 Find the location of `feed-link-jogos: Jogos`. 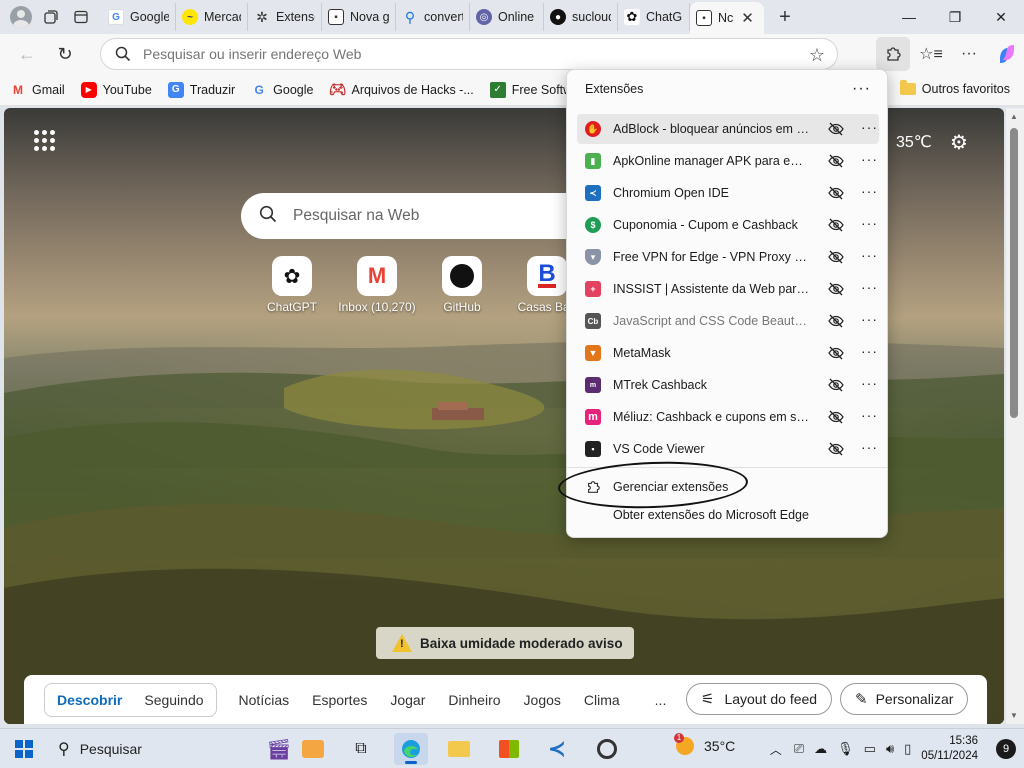

feed-link-jogos: Jogos is located at coordinates (542, 700).